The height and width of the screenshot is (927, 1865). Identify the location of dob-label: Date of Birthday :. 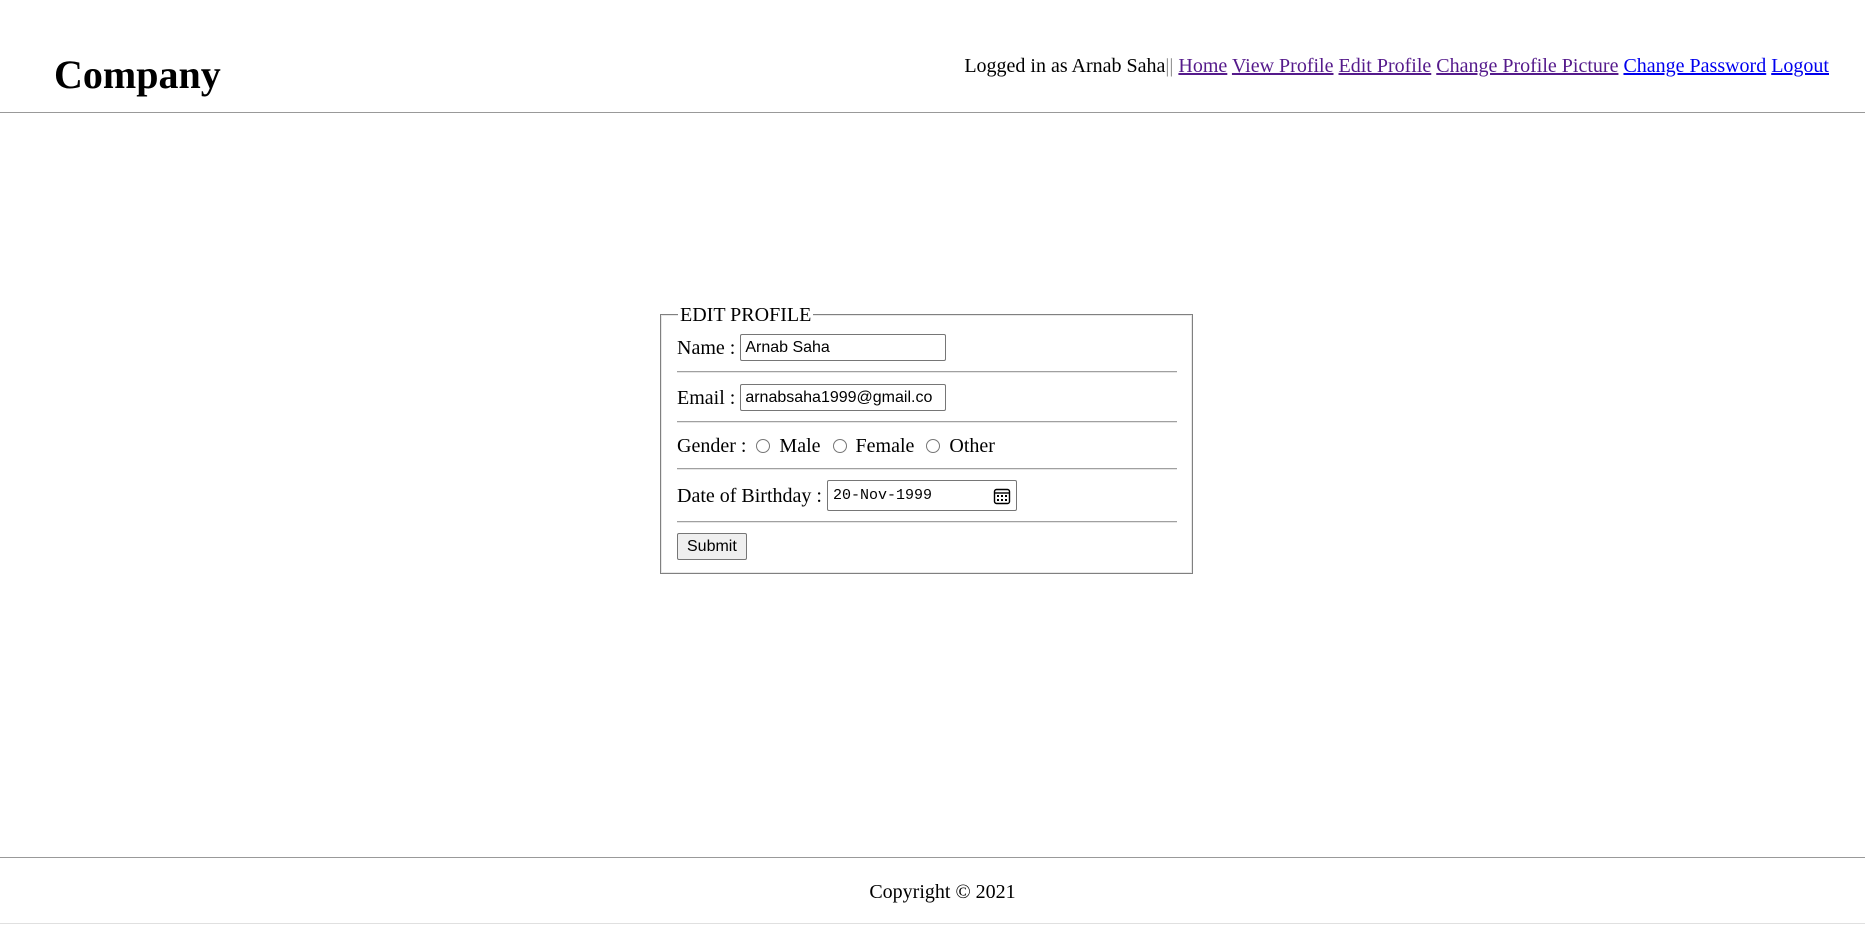
(749, 495).